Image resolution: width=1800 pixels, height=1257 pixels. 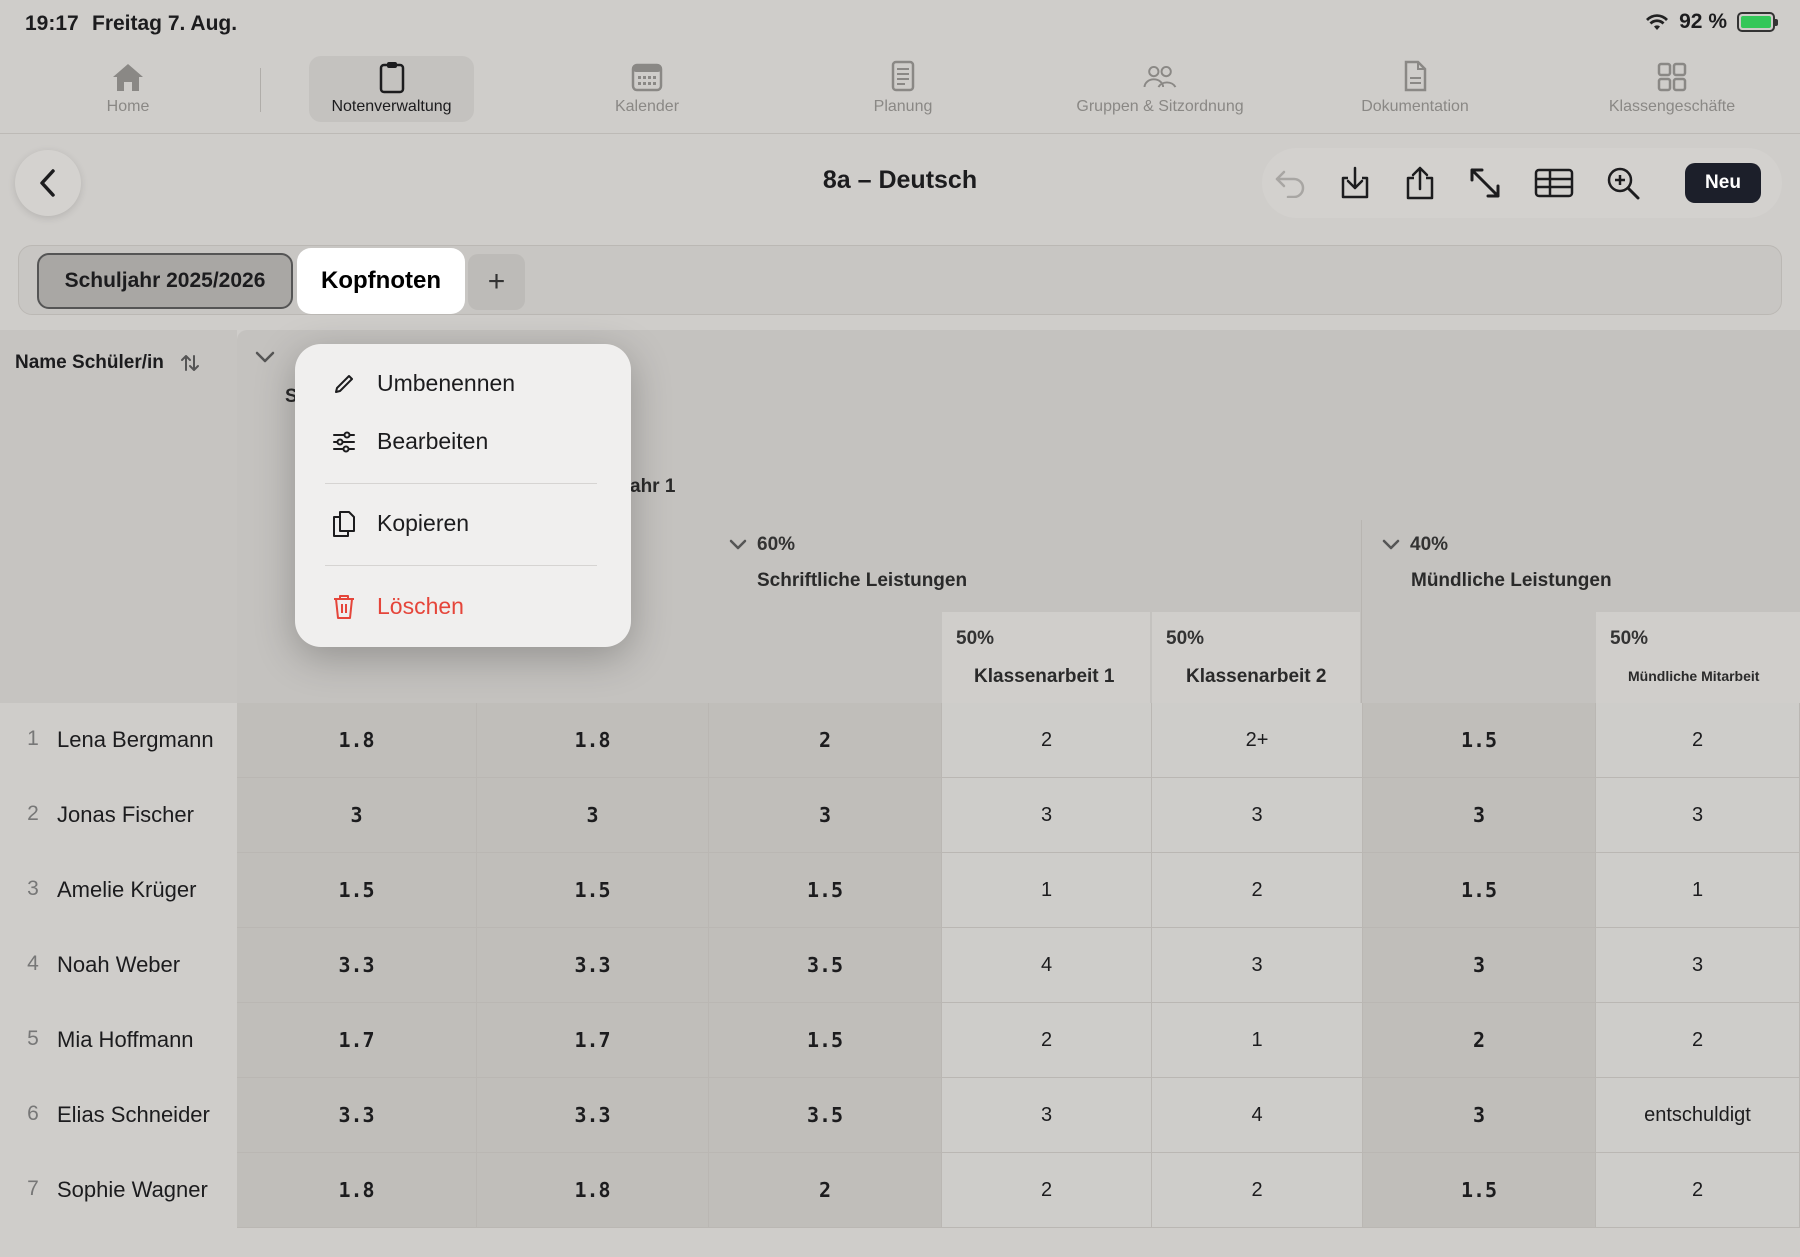 I want to click on menu-item-kopieren: Kopieren, so click(x=400, y=523).